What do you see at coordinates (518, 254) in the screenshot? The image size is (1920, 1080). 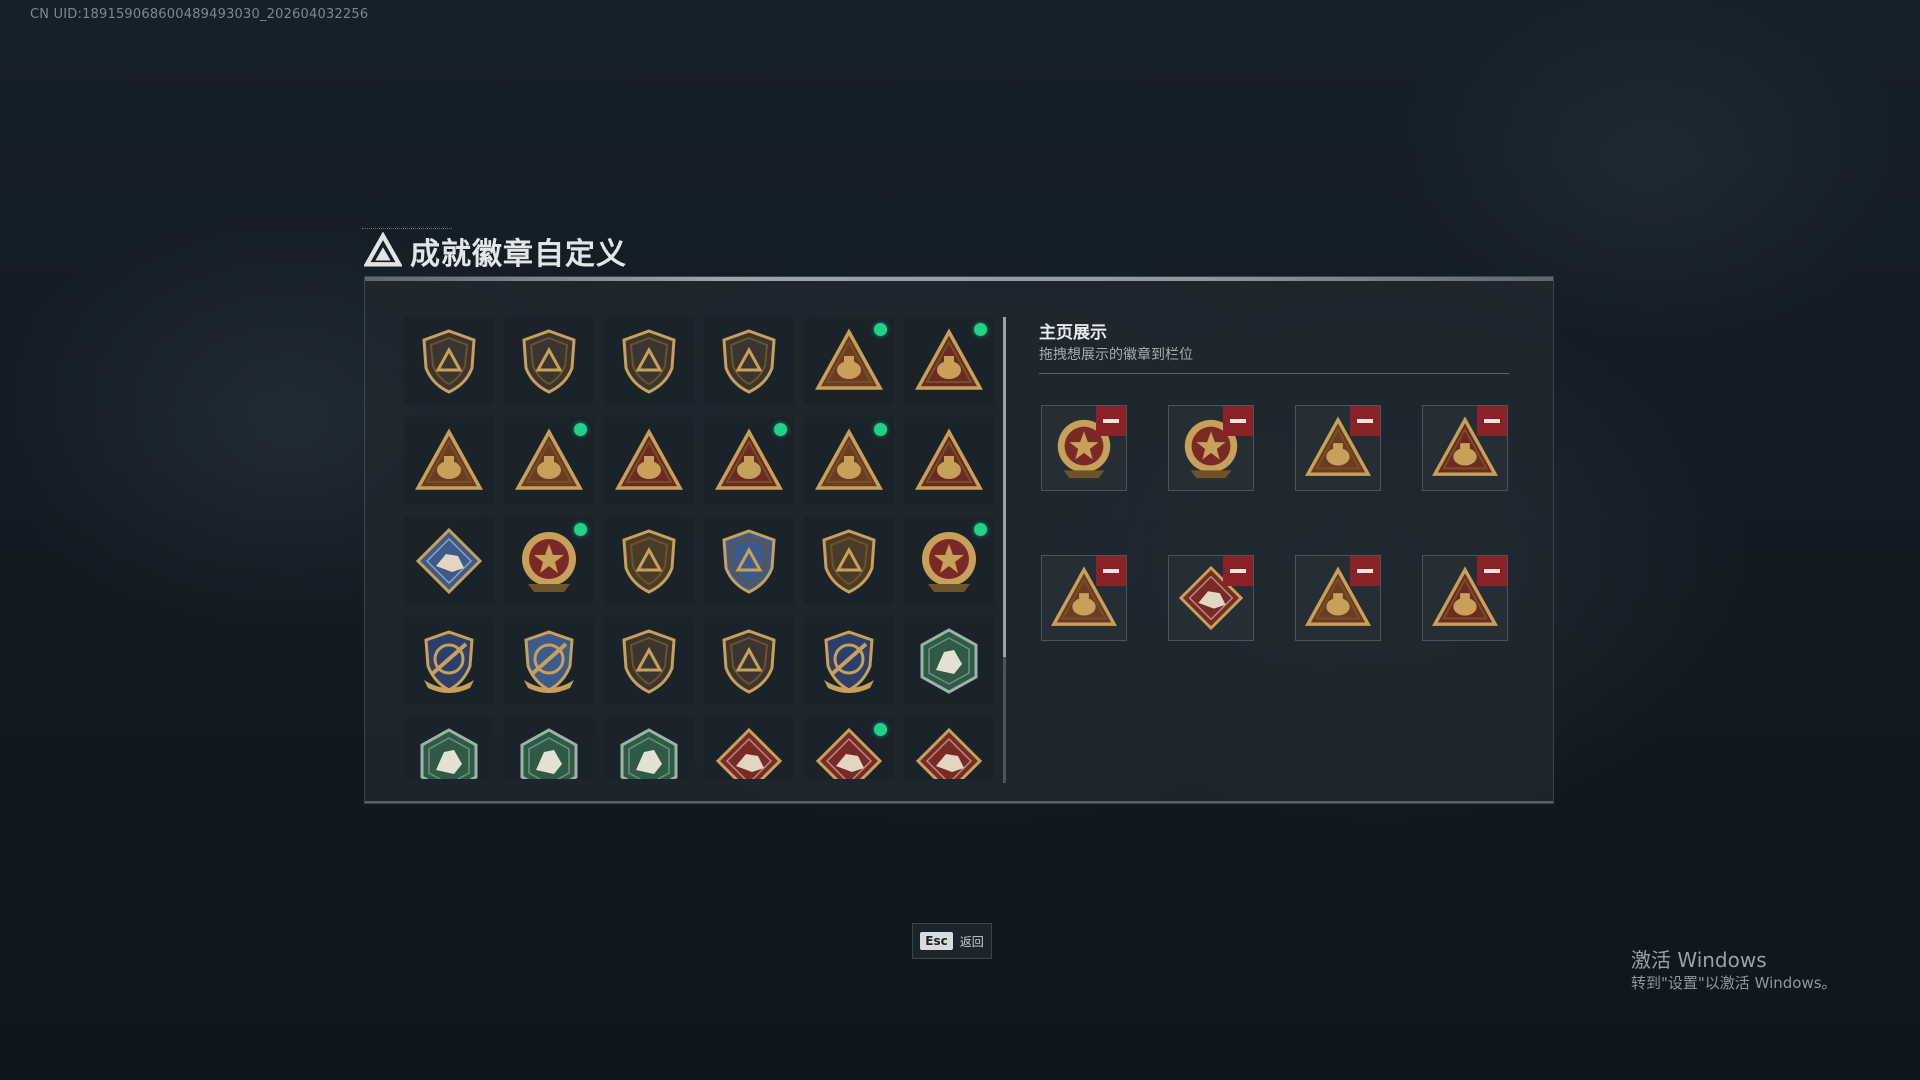 I see `page-title: 成就徽章自定义` at bounding box center [518, 254].